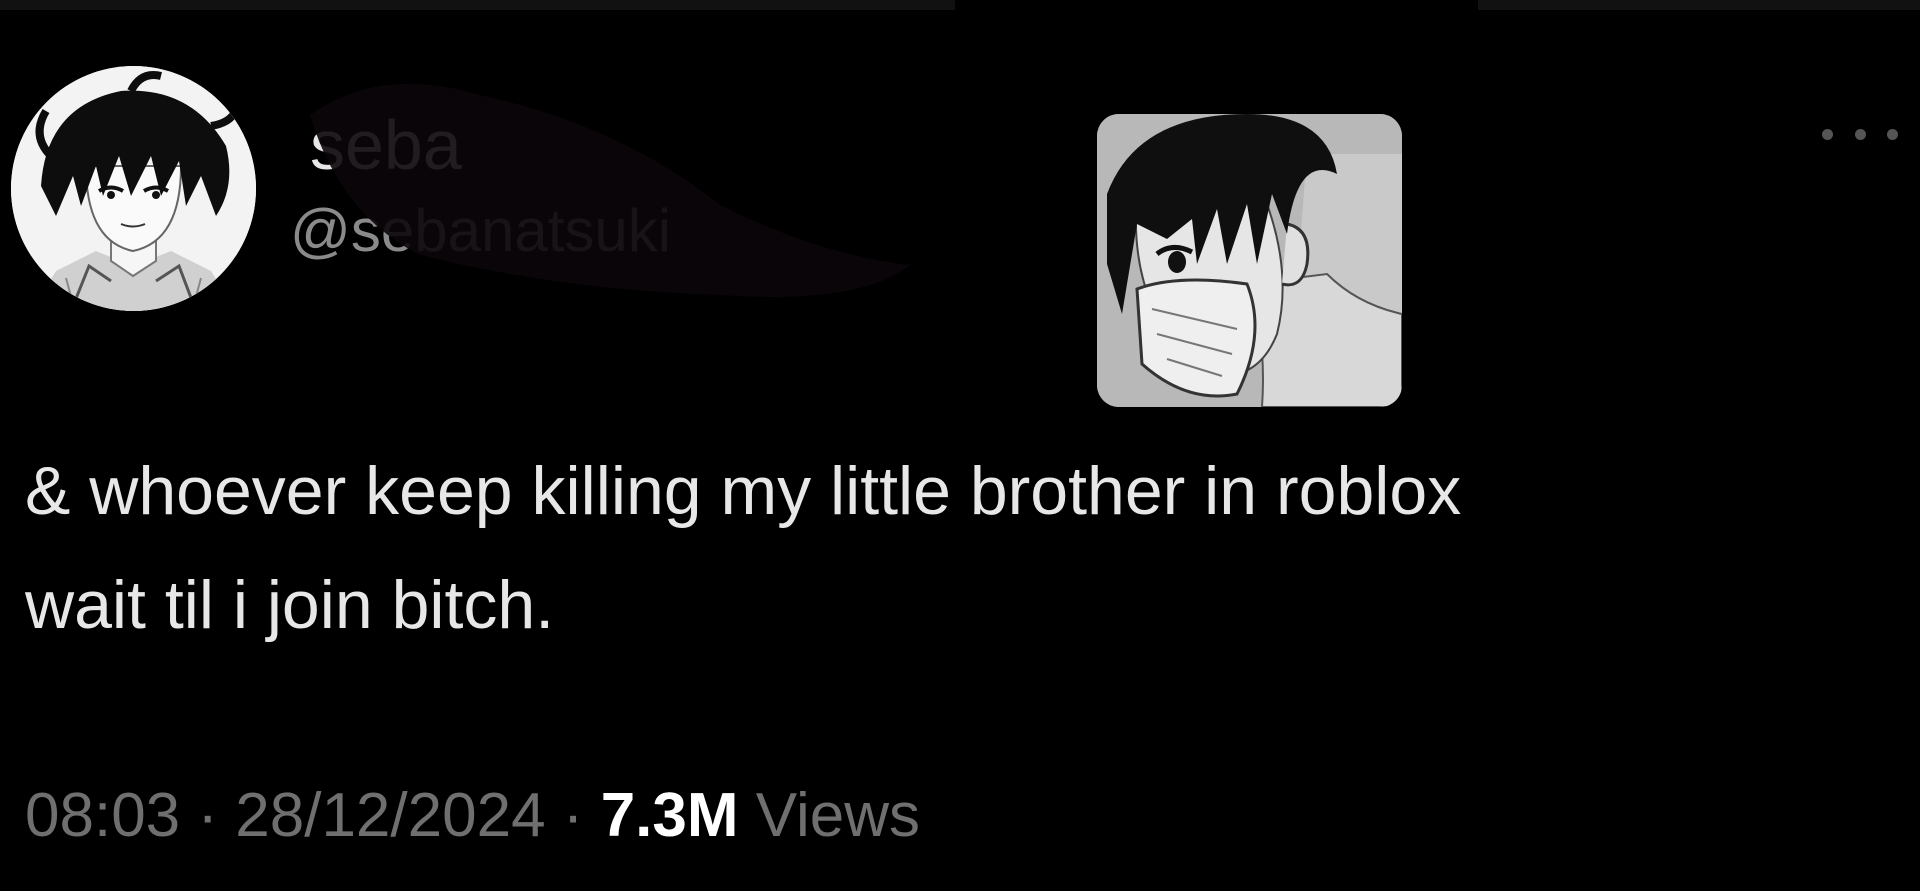 The width and height of the screenshot is (1920, 891). I want to click on views-label: Views, so click(838, 815).